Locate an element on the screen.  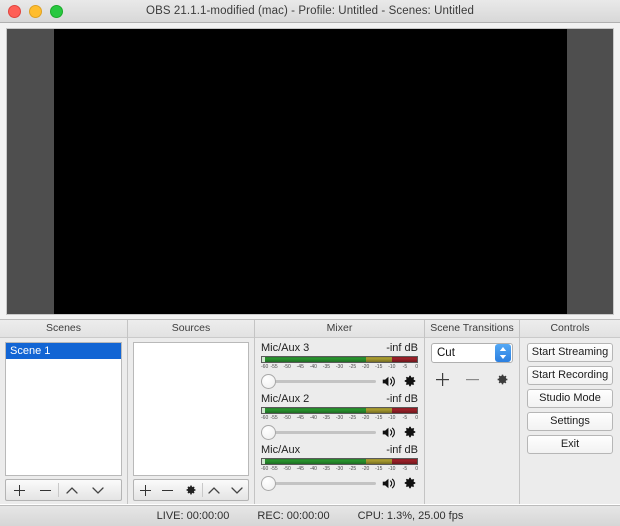
rec-time-status: REC: 00:00:00 is located at coordinates (293, 516).